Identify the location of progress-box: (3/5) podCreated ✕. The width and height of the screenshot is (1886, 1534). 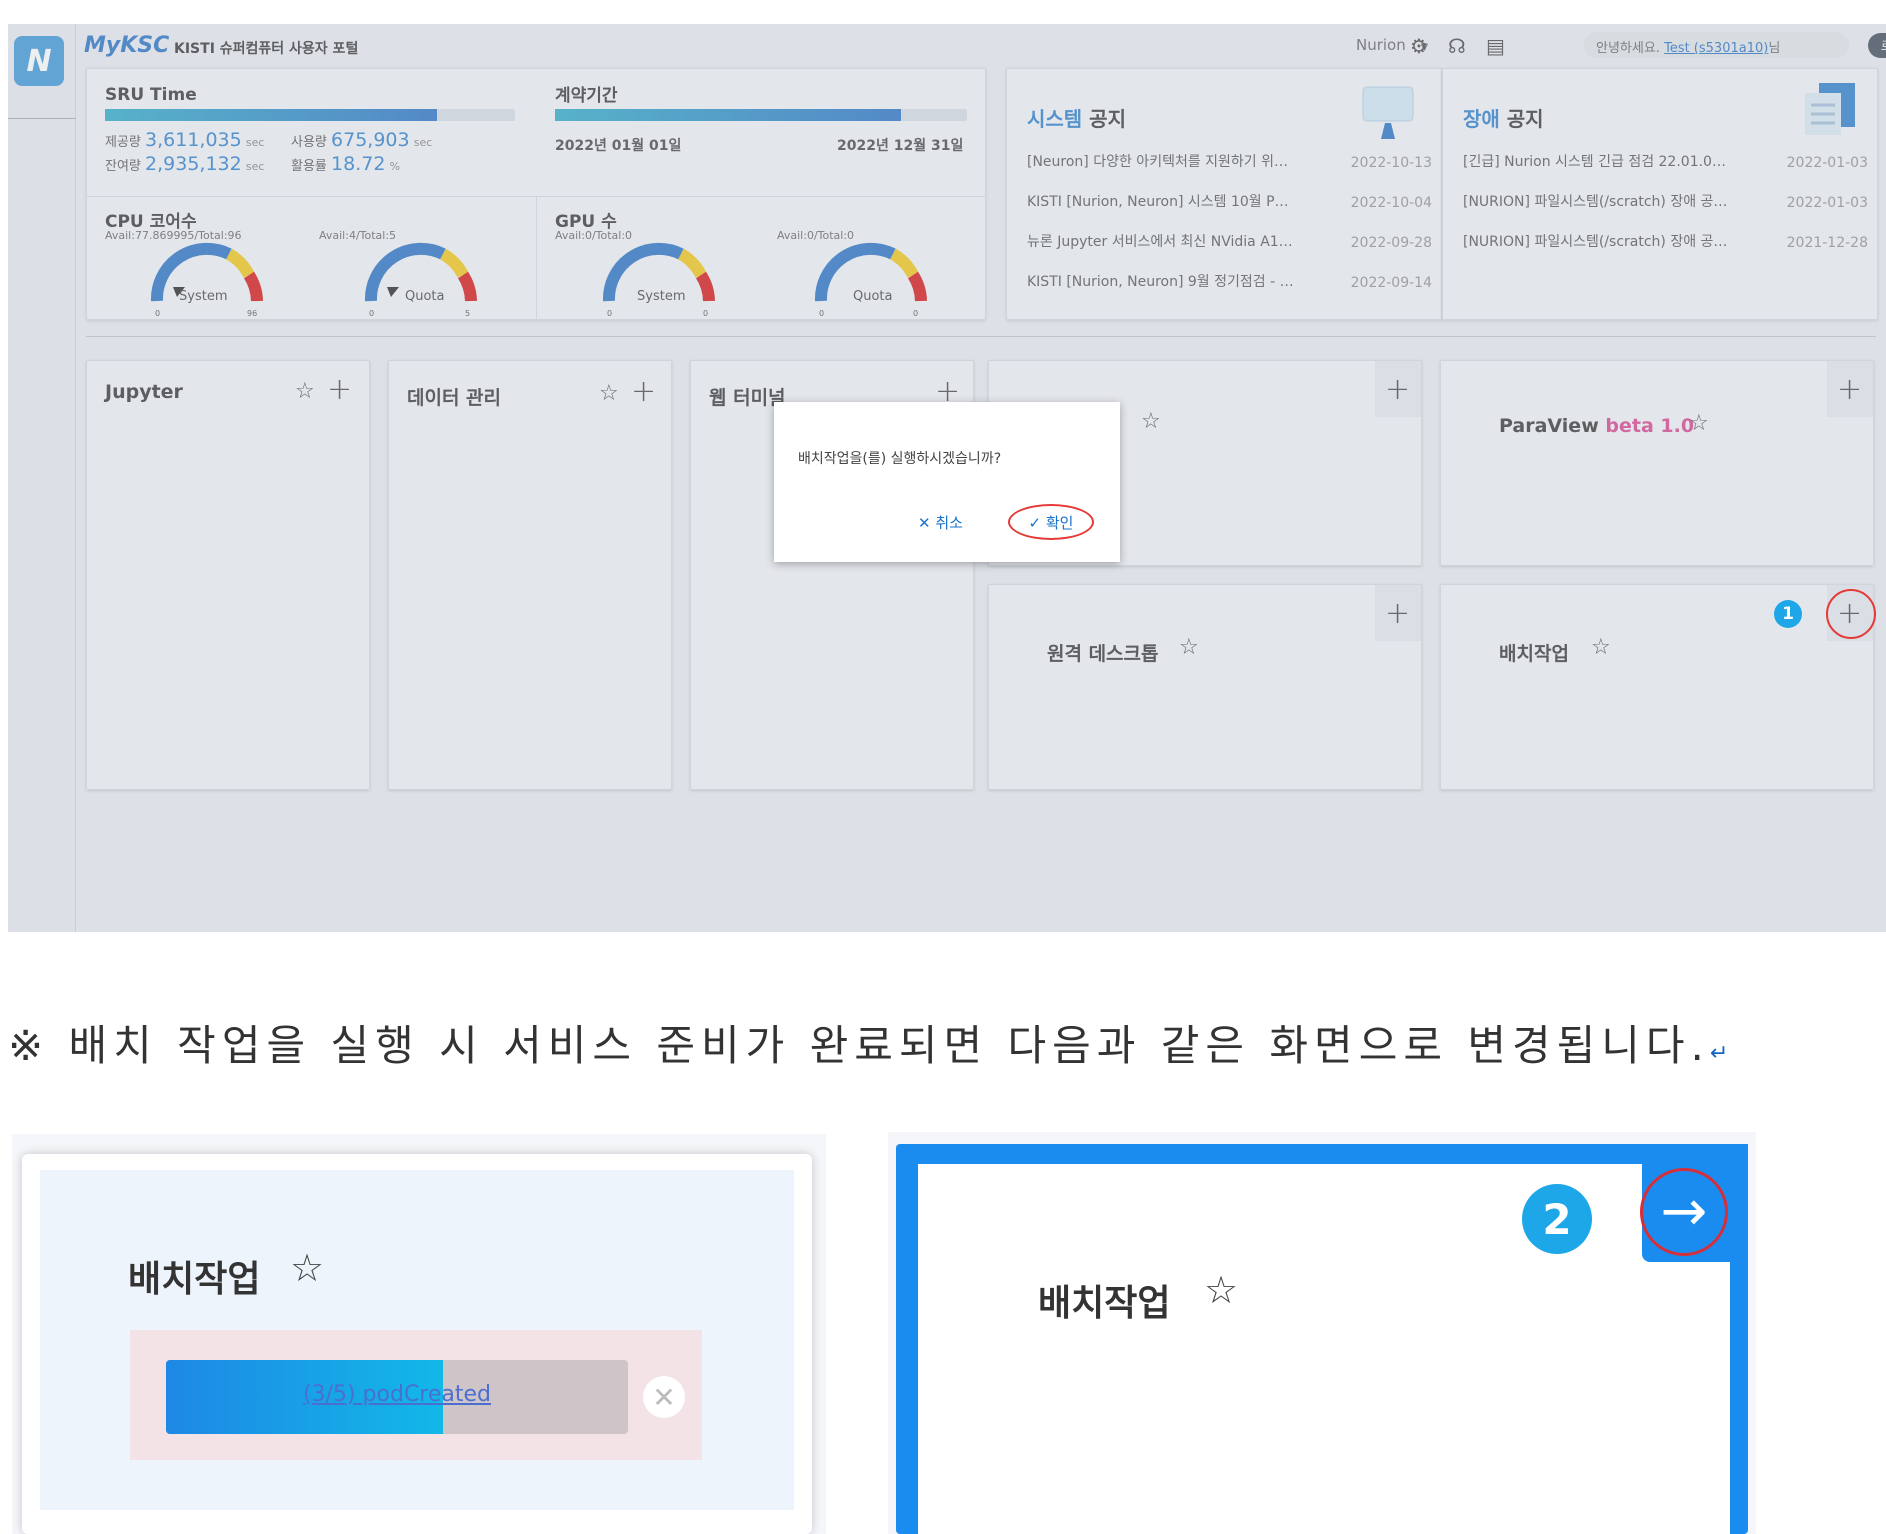
(416, 1395).